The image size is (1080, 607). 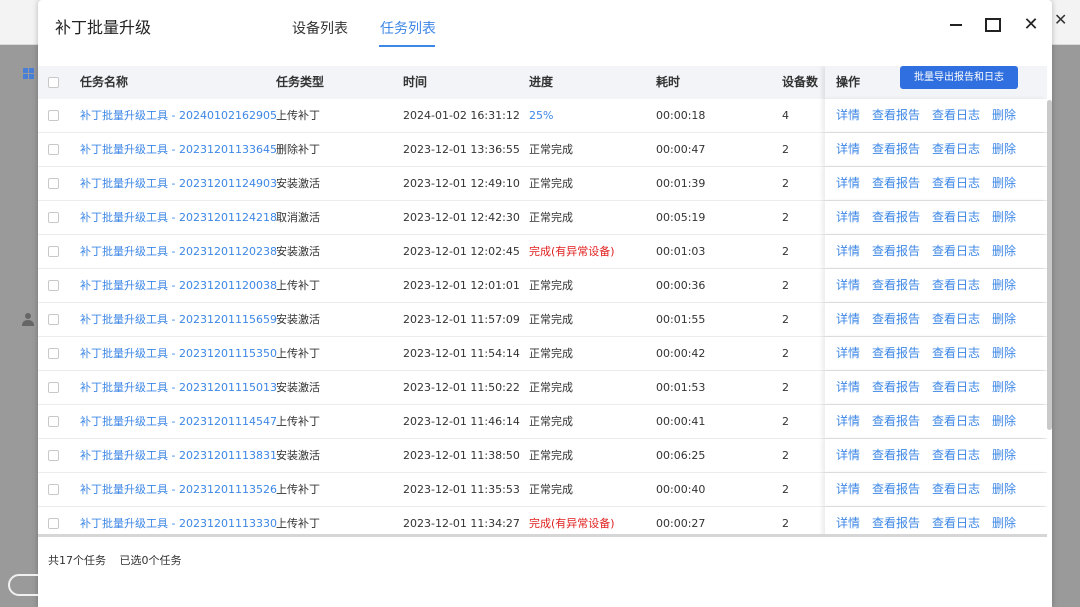 I want to click on task-name-link: 补丁批量升级工具 - 20240102162905, so click(x=178, y=115).